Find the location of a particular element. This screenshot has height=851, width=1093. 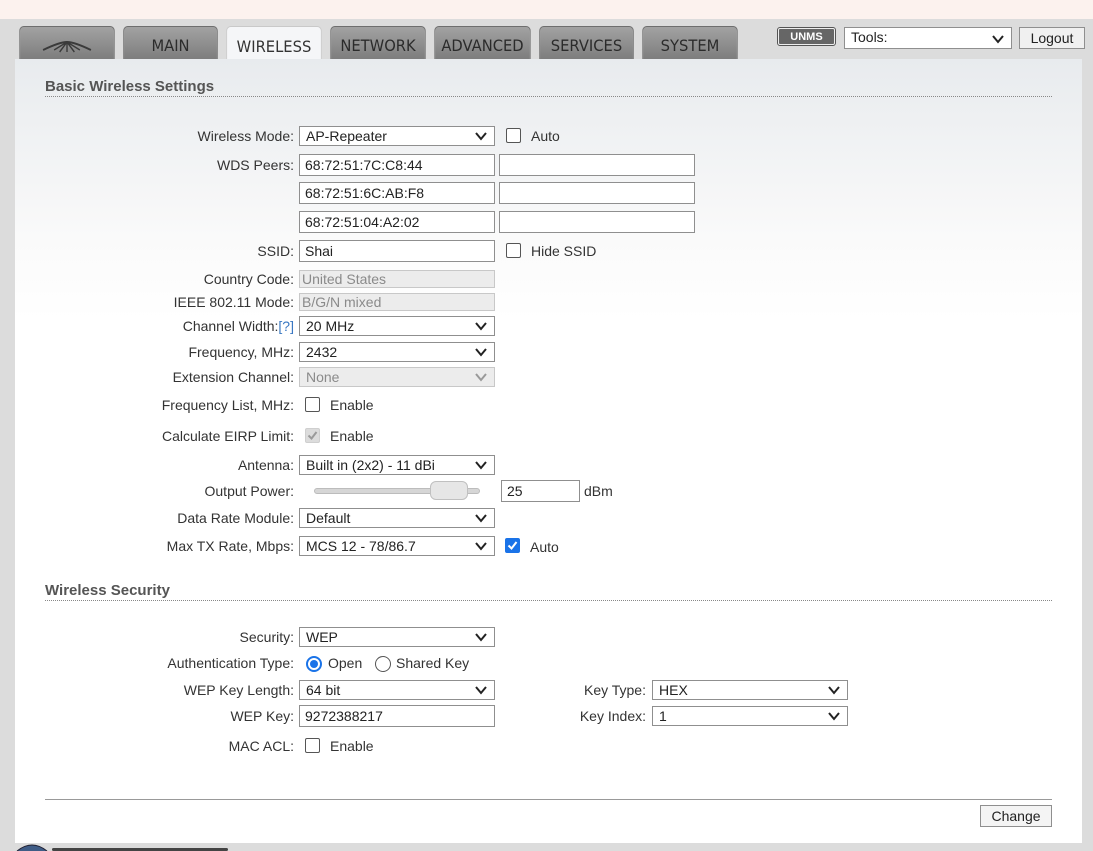

security-select: WEP is located at coordinates (397, 637).